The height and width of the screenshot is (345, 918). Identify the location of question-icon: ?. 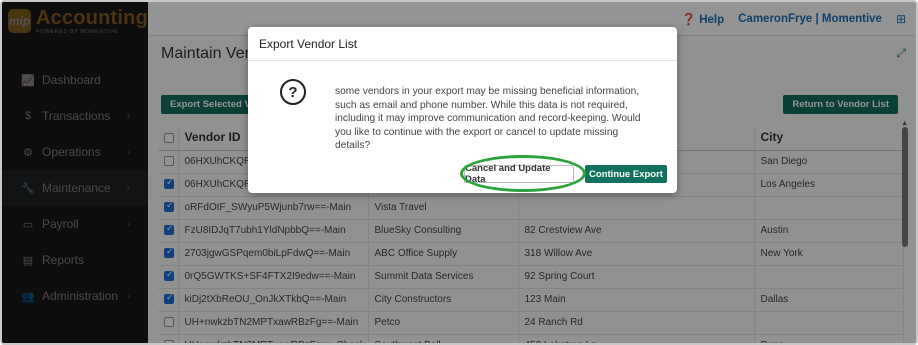
(293, 92).